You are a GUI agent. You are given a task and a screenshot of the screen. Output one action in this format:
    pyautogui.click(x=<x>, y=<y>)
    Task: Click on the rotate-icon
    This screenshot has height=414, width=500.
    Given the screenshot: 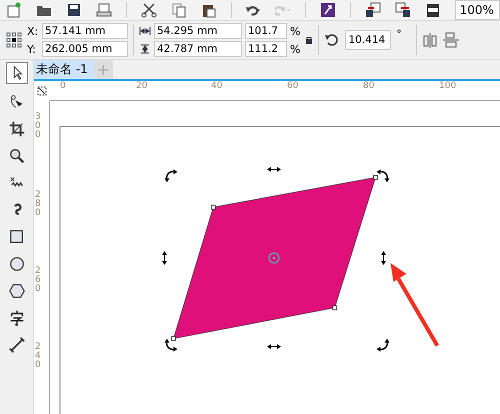 What is the action you would take?
    pyautogui.click(x=332, y=40)
    